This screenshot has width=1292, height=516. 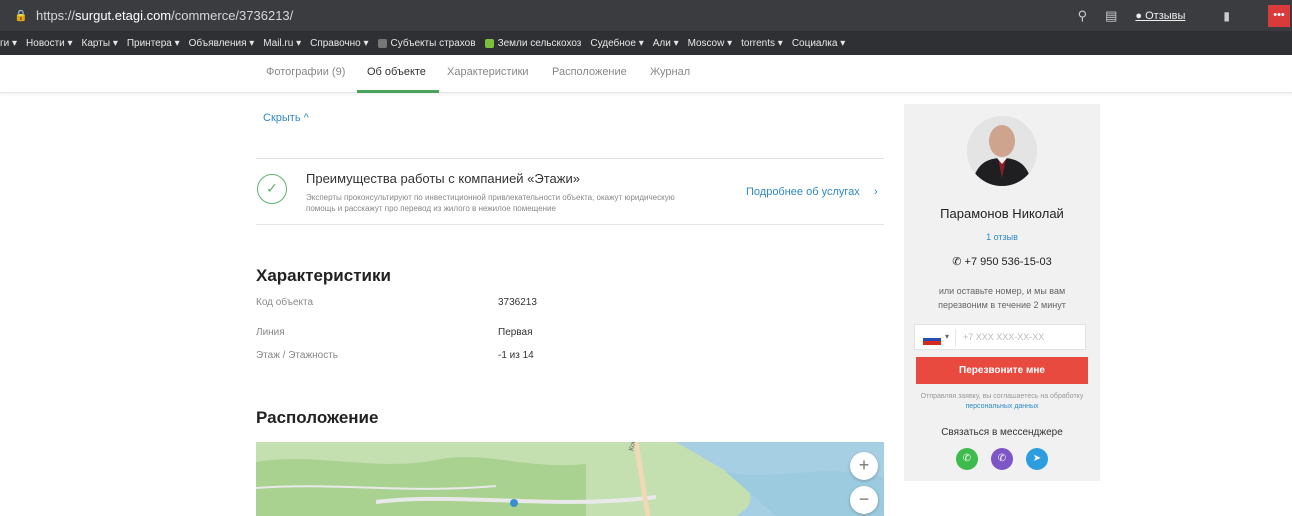 What do you see at coordinates (56, 15) in the screenshot?
I see `url-prefix: https://` at bounding box center [56, 15].